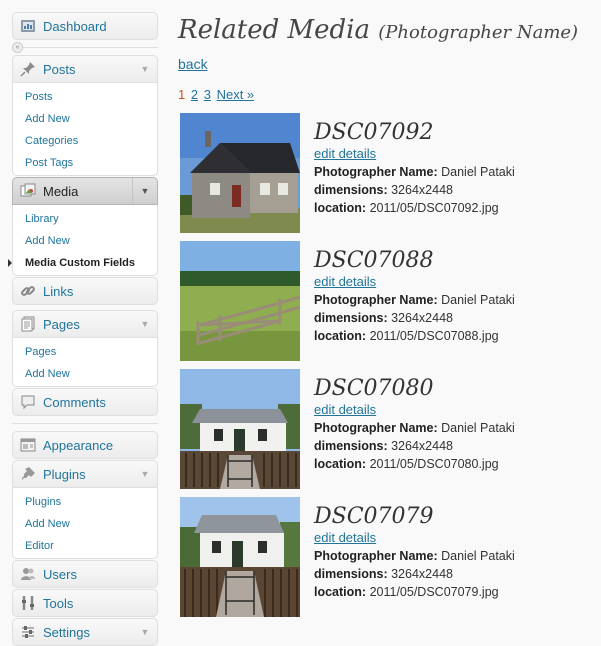 The image size is (601, 646). Describe the element at coordinates (374, 388) in the screenshot. I see `media-title: DSC07080` at that location.